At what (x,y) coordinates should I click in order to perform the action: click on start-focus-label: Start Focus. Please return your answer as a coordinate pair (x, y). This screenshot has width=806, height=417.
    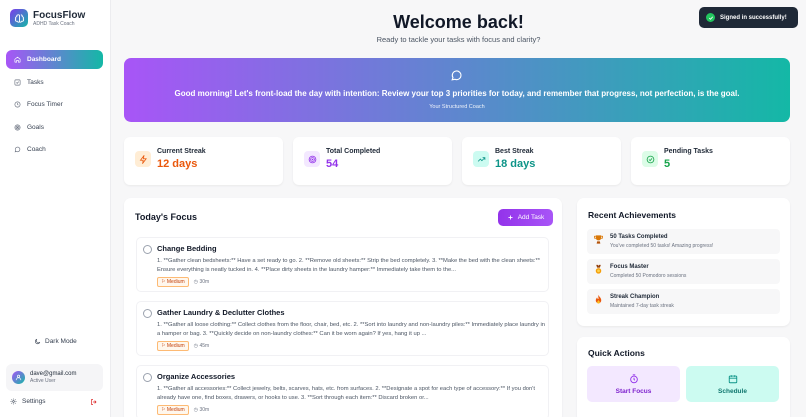
    Looking at the image, I should click on (633, 391).